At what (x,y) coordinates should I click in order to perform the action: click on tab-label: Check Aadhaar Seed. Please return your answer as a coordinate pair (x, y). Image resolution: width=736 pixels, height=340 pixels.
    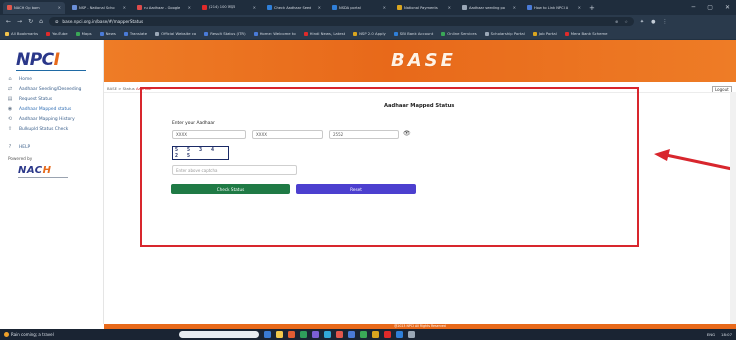
    Looking at the image, I should click on (293, 7).